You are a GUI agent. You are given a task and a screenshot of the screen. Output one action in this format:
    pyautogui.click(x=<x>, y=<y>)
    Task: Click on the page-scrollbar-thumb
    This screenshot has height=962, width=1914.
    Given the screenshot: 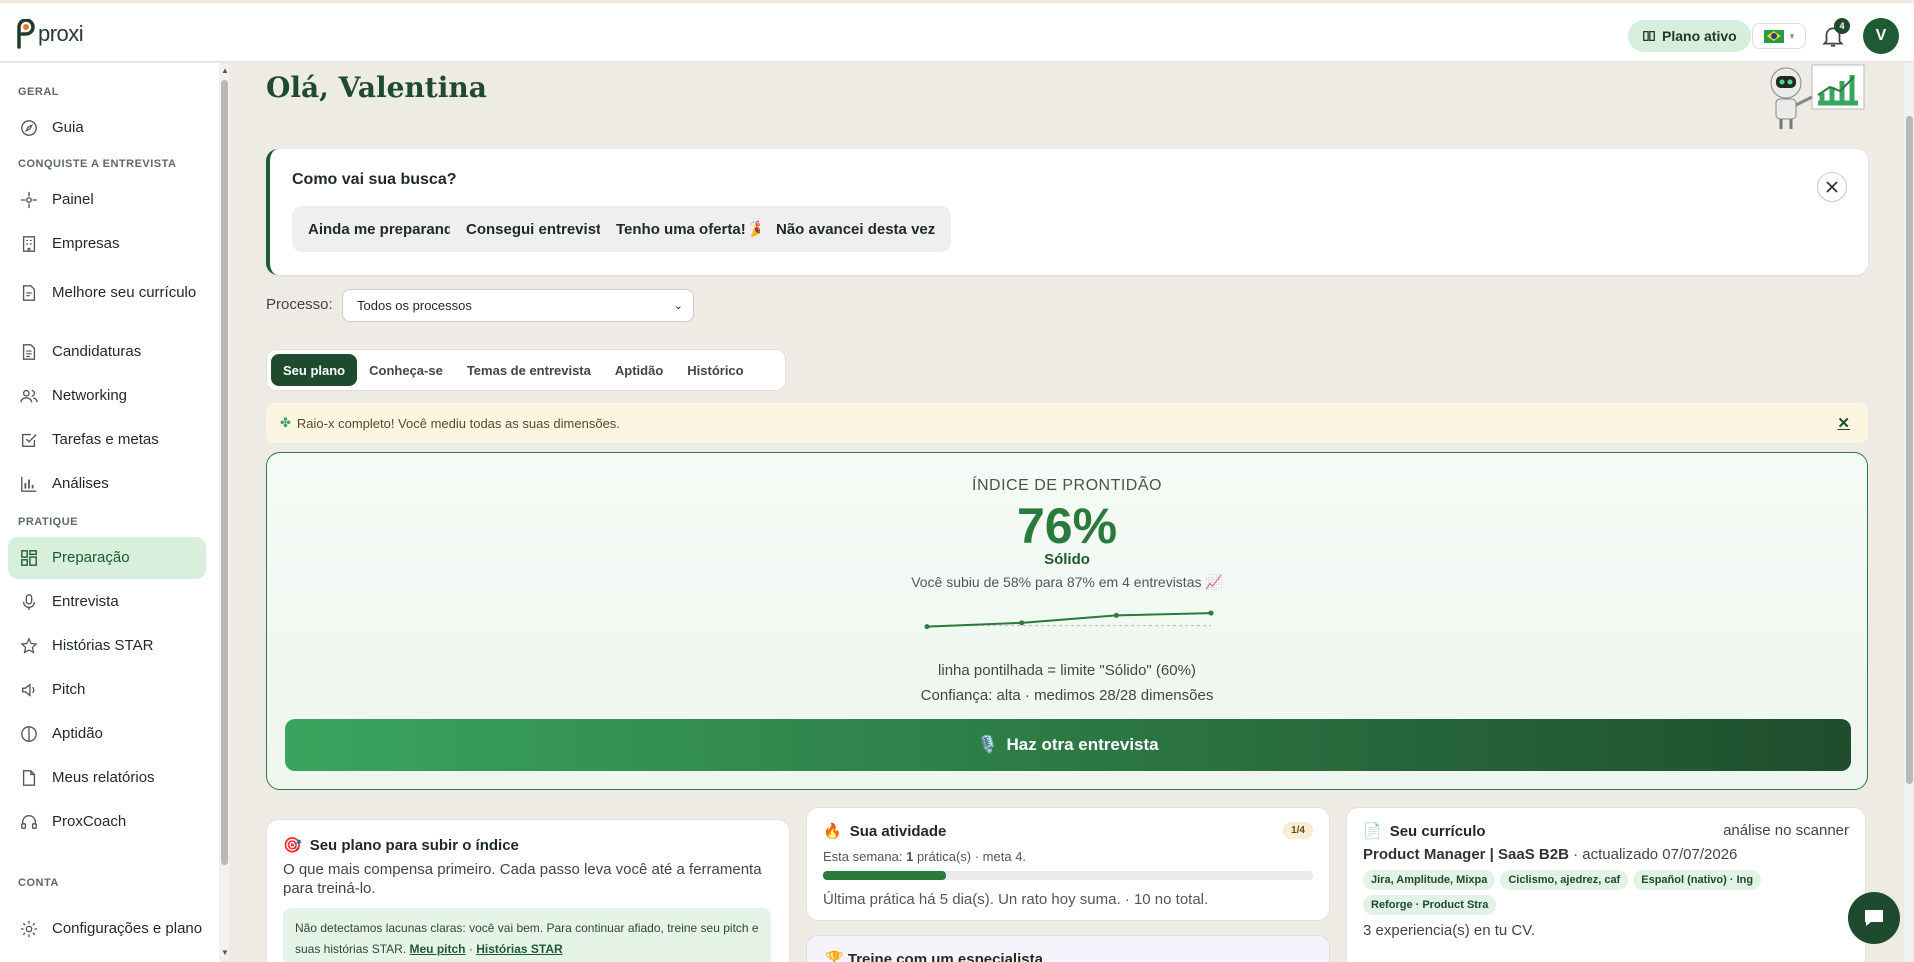 What is the action you would take?
    pyautogui.click(x=1909, y=450)
    